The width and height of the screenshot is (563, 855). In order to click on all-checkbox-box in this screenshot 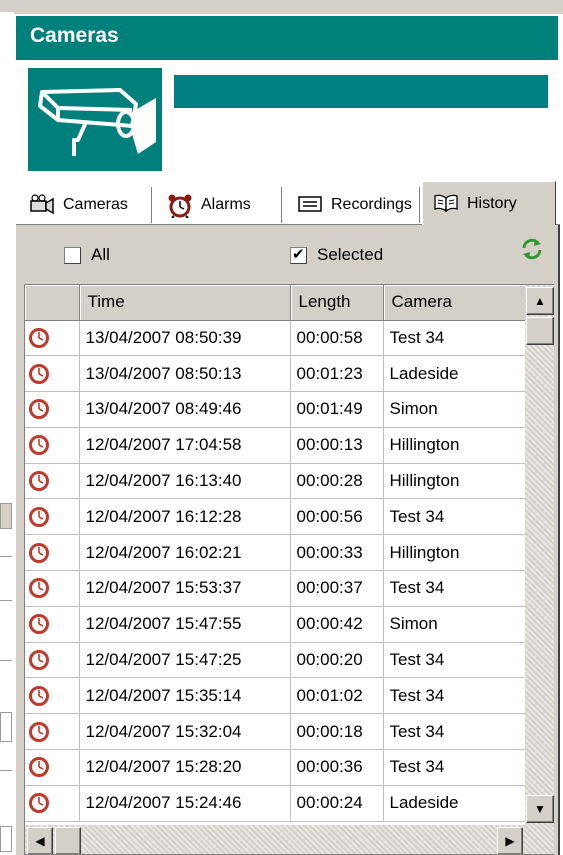, I will do `click(72, 255)`.